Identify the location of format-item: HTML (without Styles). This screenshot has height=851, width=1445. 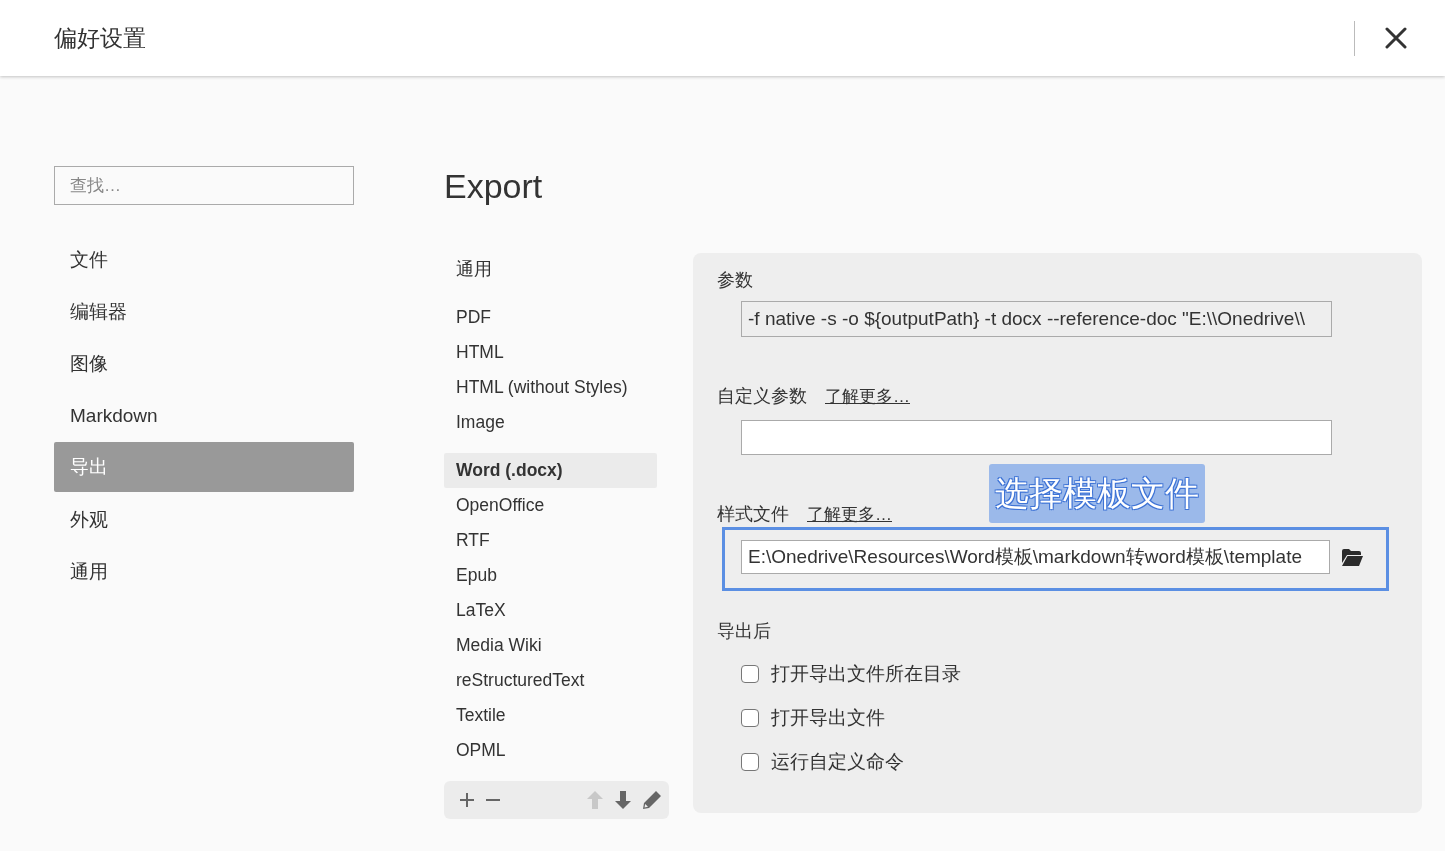
(550, 387).